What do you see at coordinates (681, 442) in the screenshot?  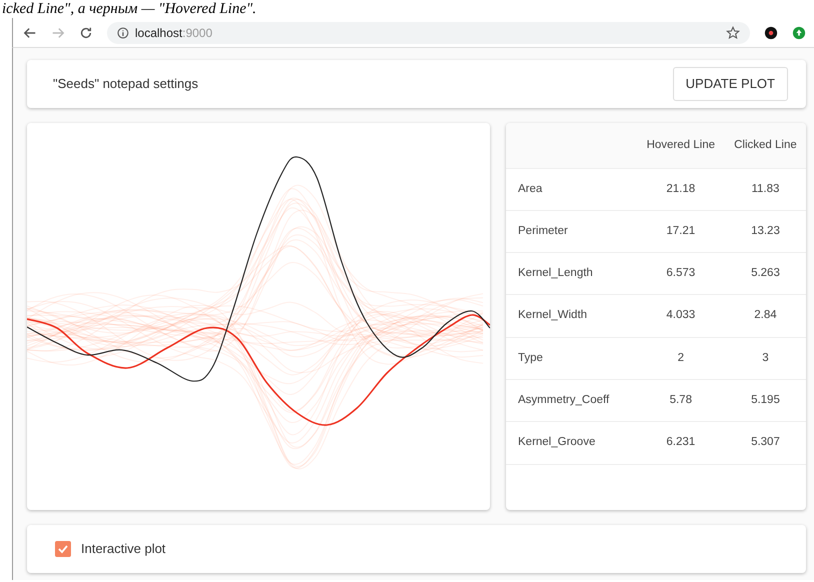 I see `table-cell: 6.231` at bounding box center [681, 442].